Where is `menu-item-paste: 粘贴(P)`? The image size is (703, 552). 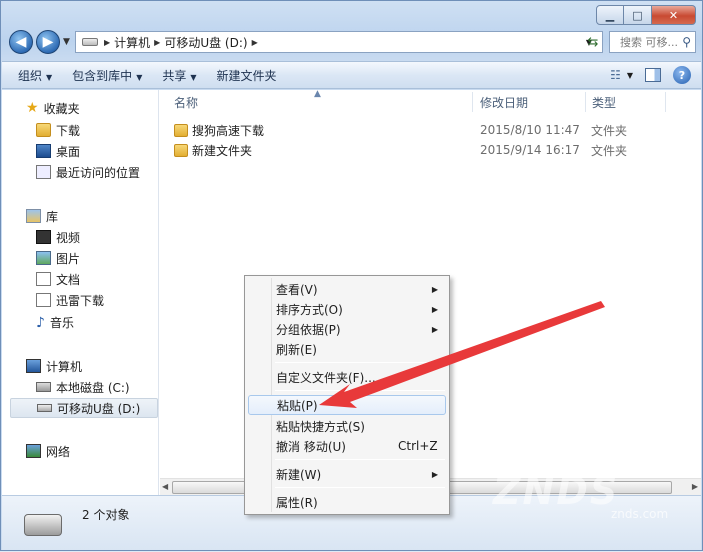
menu-item-paste: 粘贴(P) is located at coordinates (347, 405).